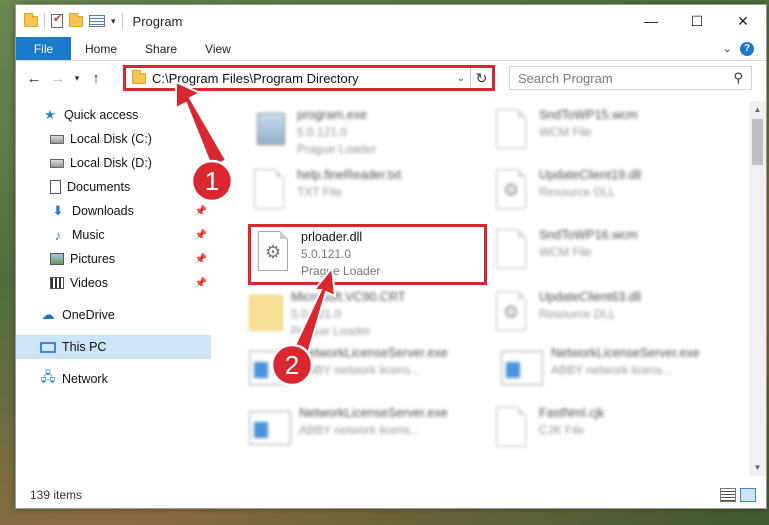 The height and width of the screenshot is (525, 769). Describe the element at coordinates (103, 211) in the screenshot. I see `sidebar-item-label: Downloads` at that location.